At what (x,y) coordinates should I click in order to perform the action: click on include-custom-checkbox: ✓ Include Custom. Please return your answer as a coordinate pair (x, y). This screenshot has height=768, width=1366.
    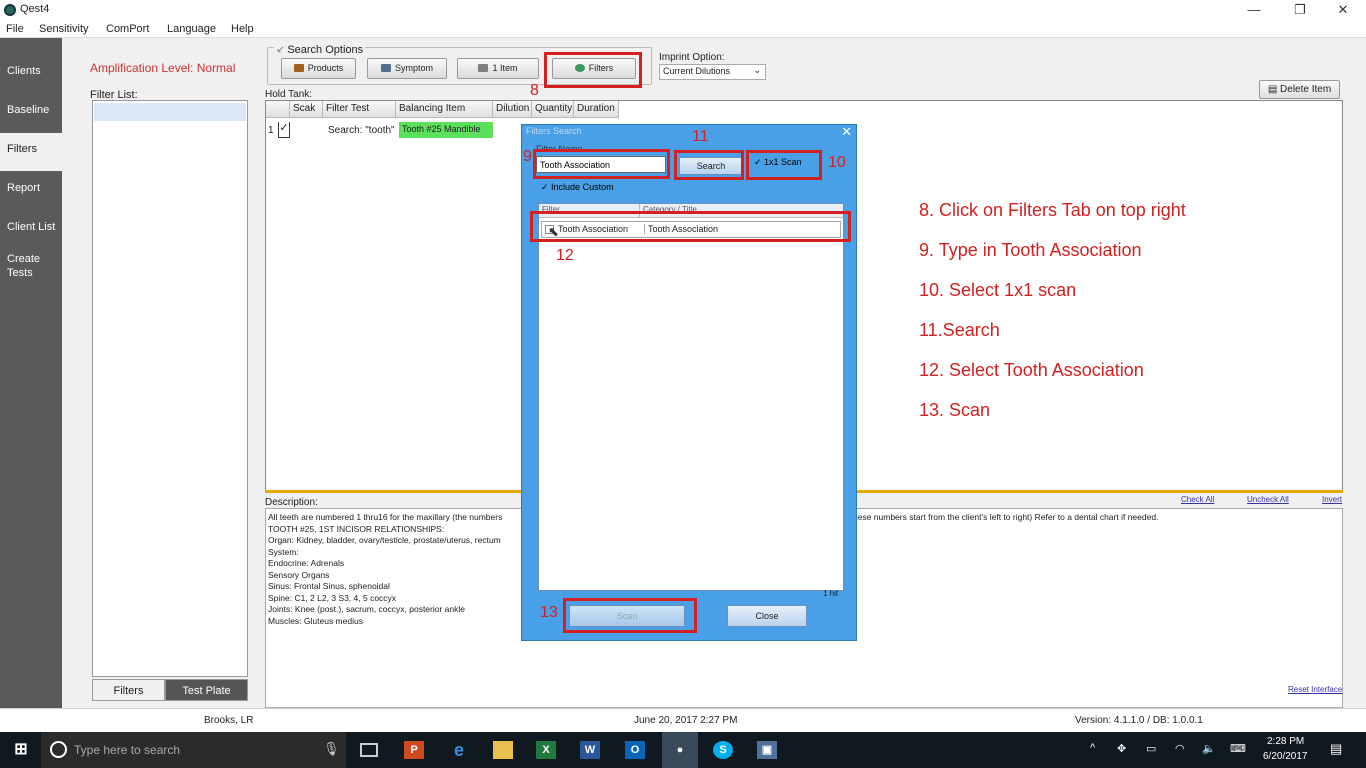
    Looking at the image, I should click on (577, 187).